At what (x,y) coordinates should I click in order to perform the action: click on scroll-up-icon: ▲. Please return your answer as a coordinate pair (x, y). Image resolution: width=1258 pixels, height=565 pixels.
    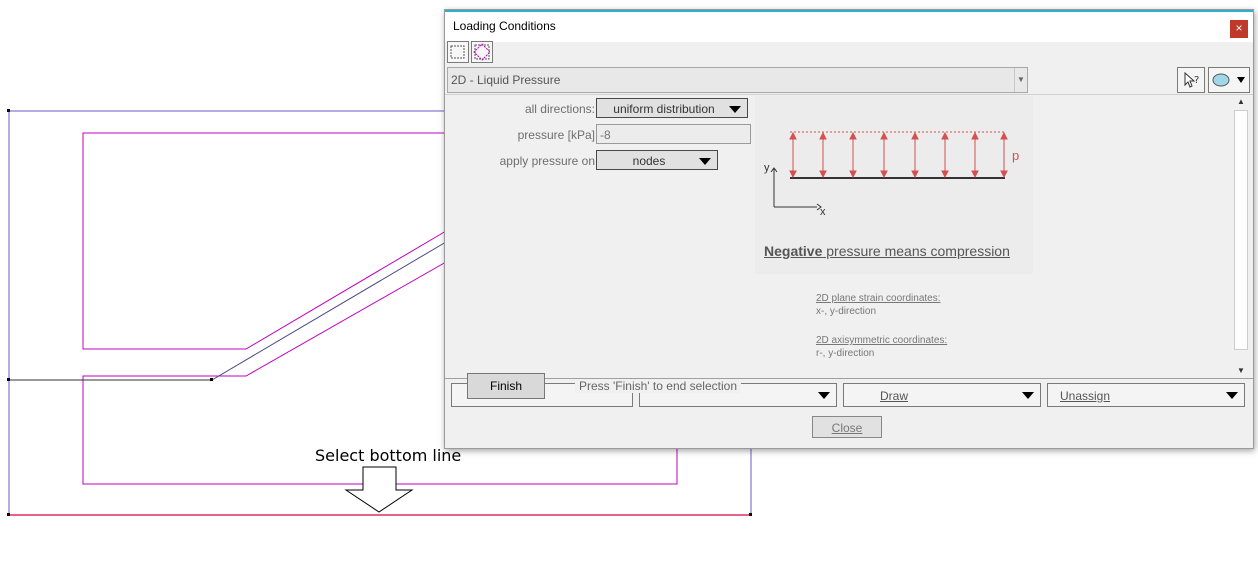
    Looking at the image, I should click on (1241, 101).